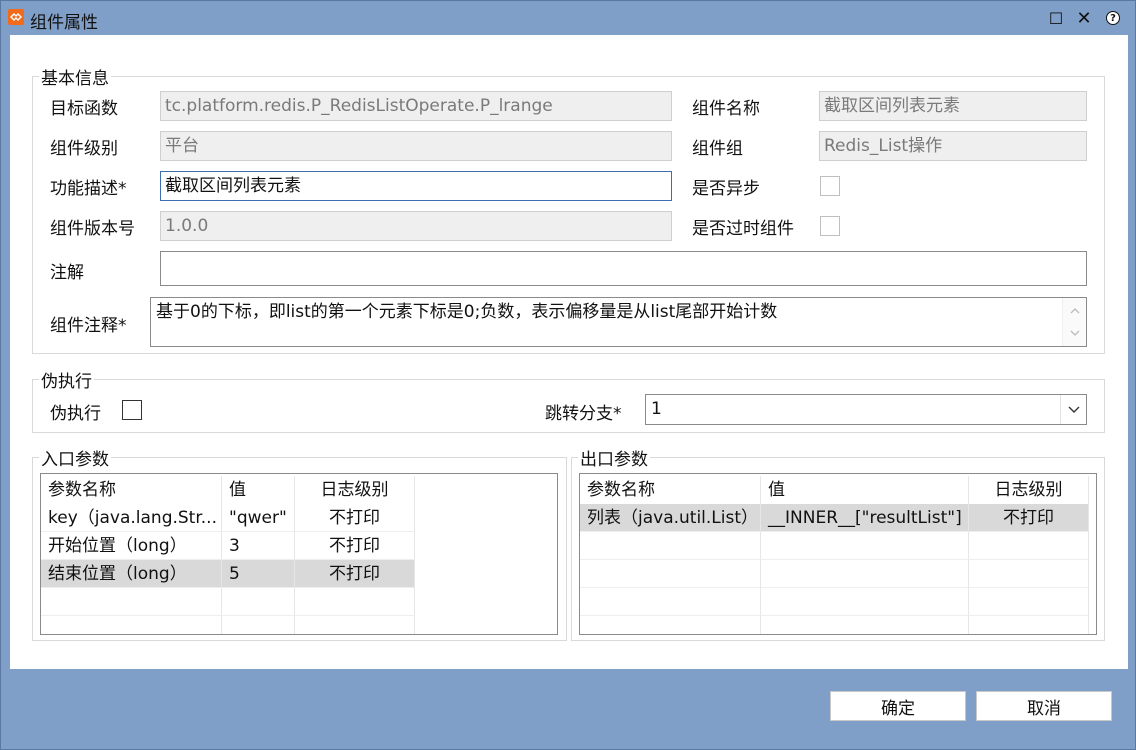 The image size is (1136, 750). What do you see at coordinates (1044, 706) in the screenshot?
I see `cancel-button: 取消` at bounding box center [1044, 706].